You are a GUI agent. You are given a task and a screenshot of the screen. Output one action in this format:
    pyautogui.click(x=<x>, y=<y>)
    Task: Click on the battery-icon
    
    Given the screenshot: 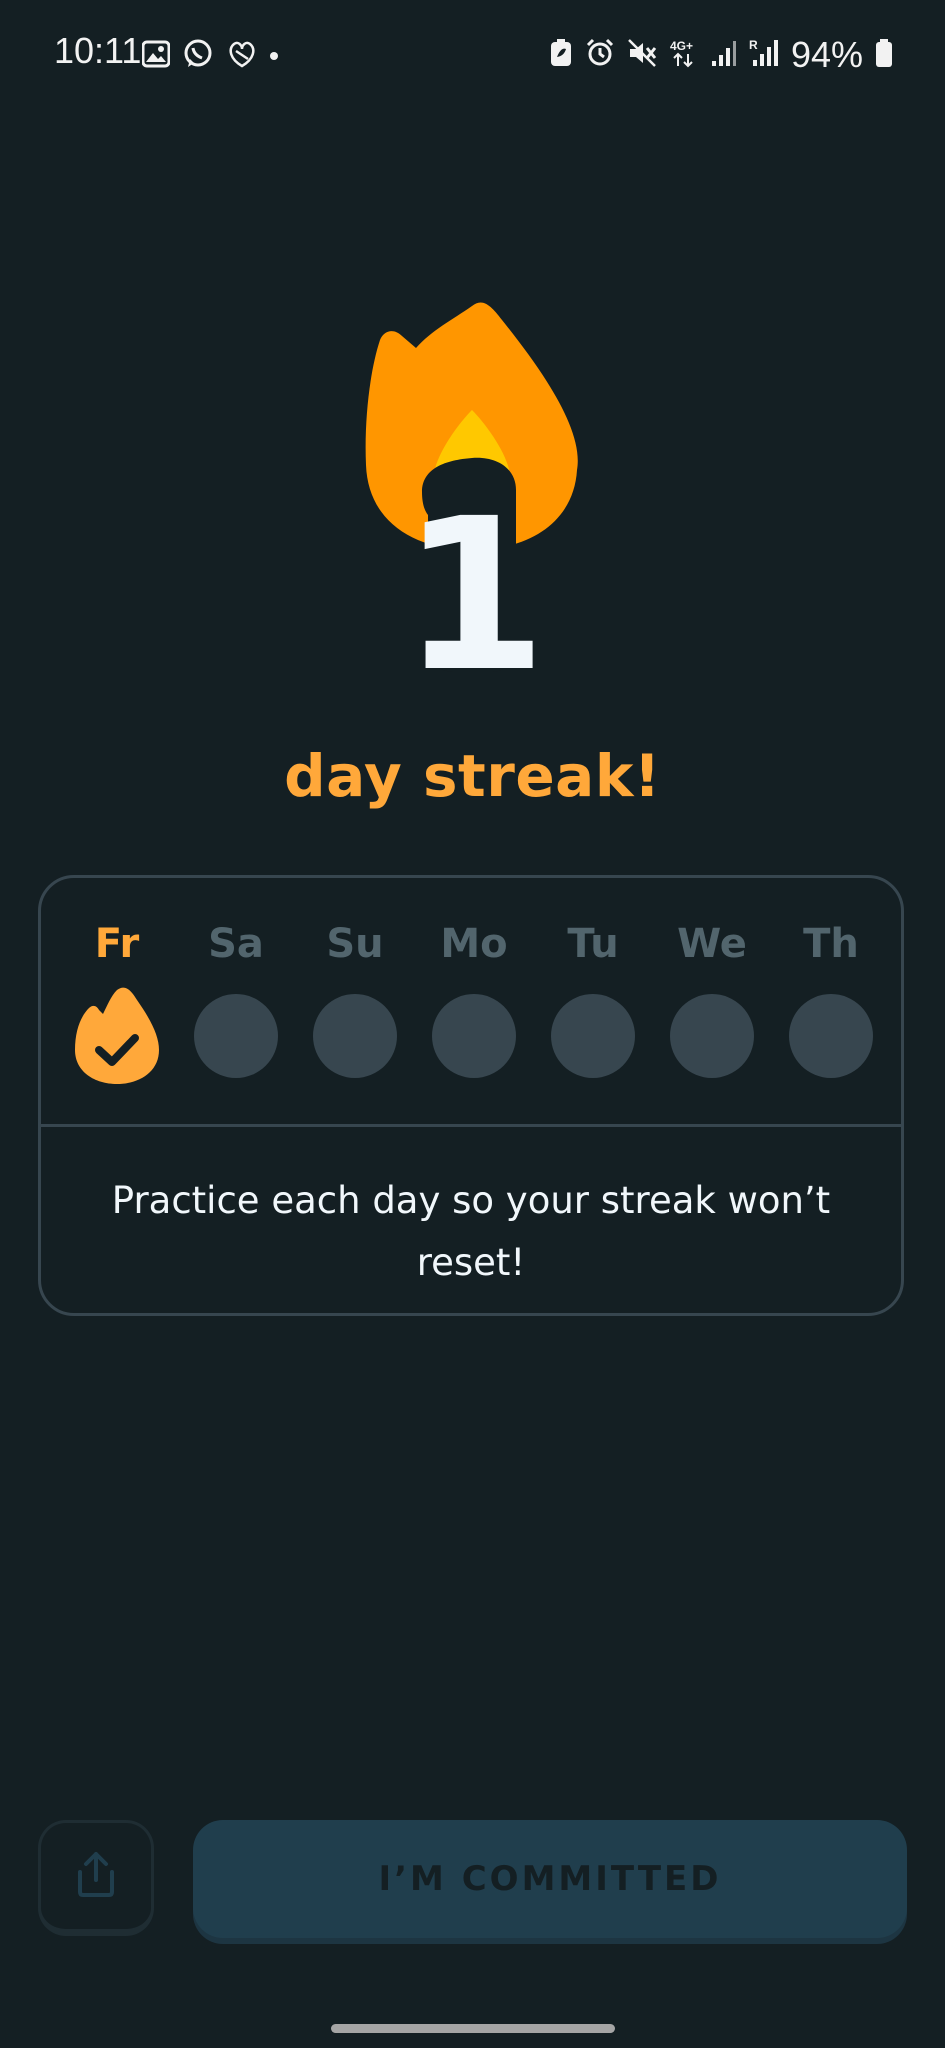 What is the action you would take?
    pyautogui.click(x=884, y=55)
    